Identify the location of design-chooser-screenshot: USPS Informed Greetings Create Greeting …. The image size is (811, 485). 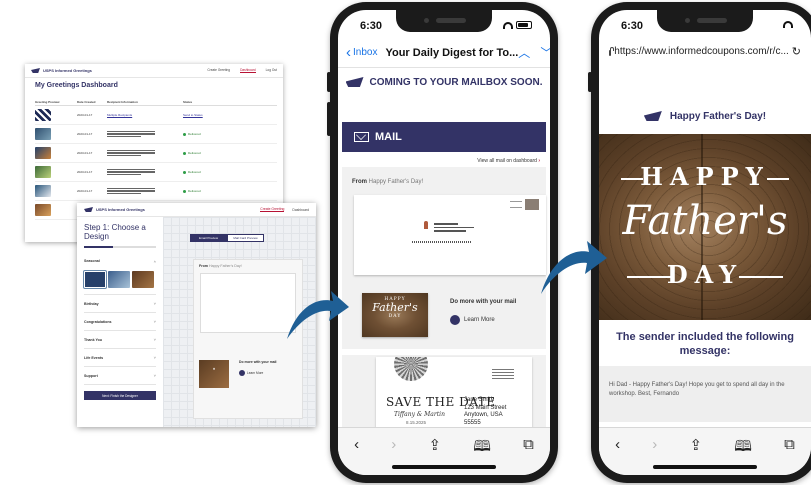
(196, 315).